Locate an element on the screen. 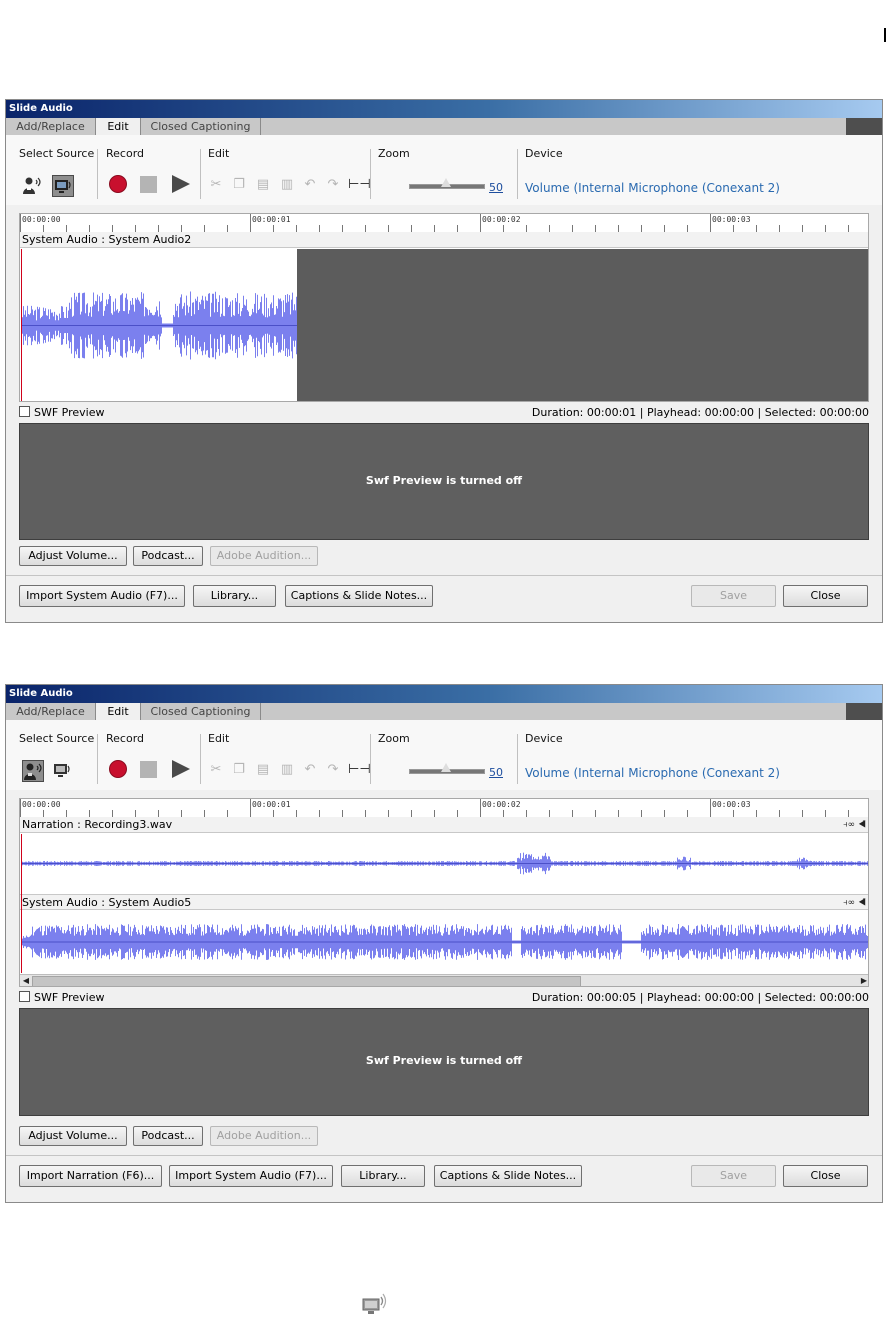 This screenshot has height=1319, width=892. narration-track-header: Narration : Recording3.wav ⫞∞ ◀ͯ is located at coordinates (444, 825).